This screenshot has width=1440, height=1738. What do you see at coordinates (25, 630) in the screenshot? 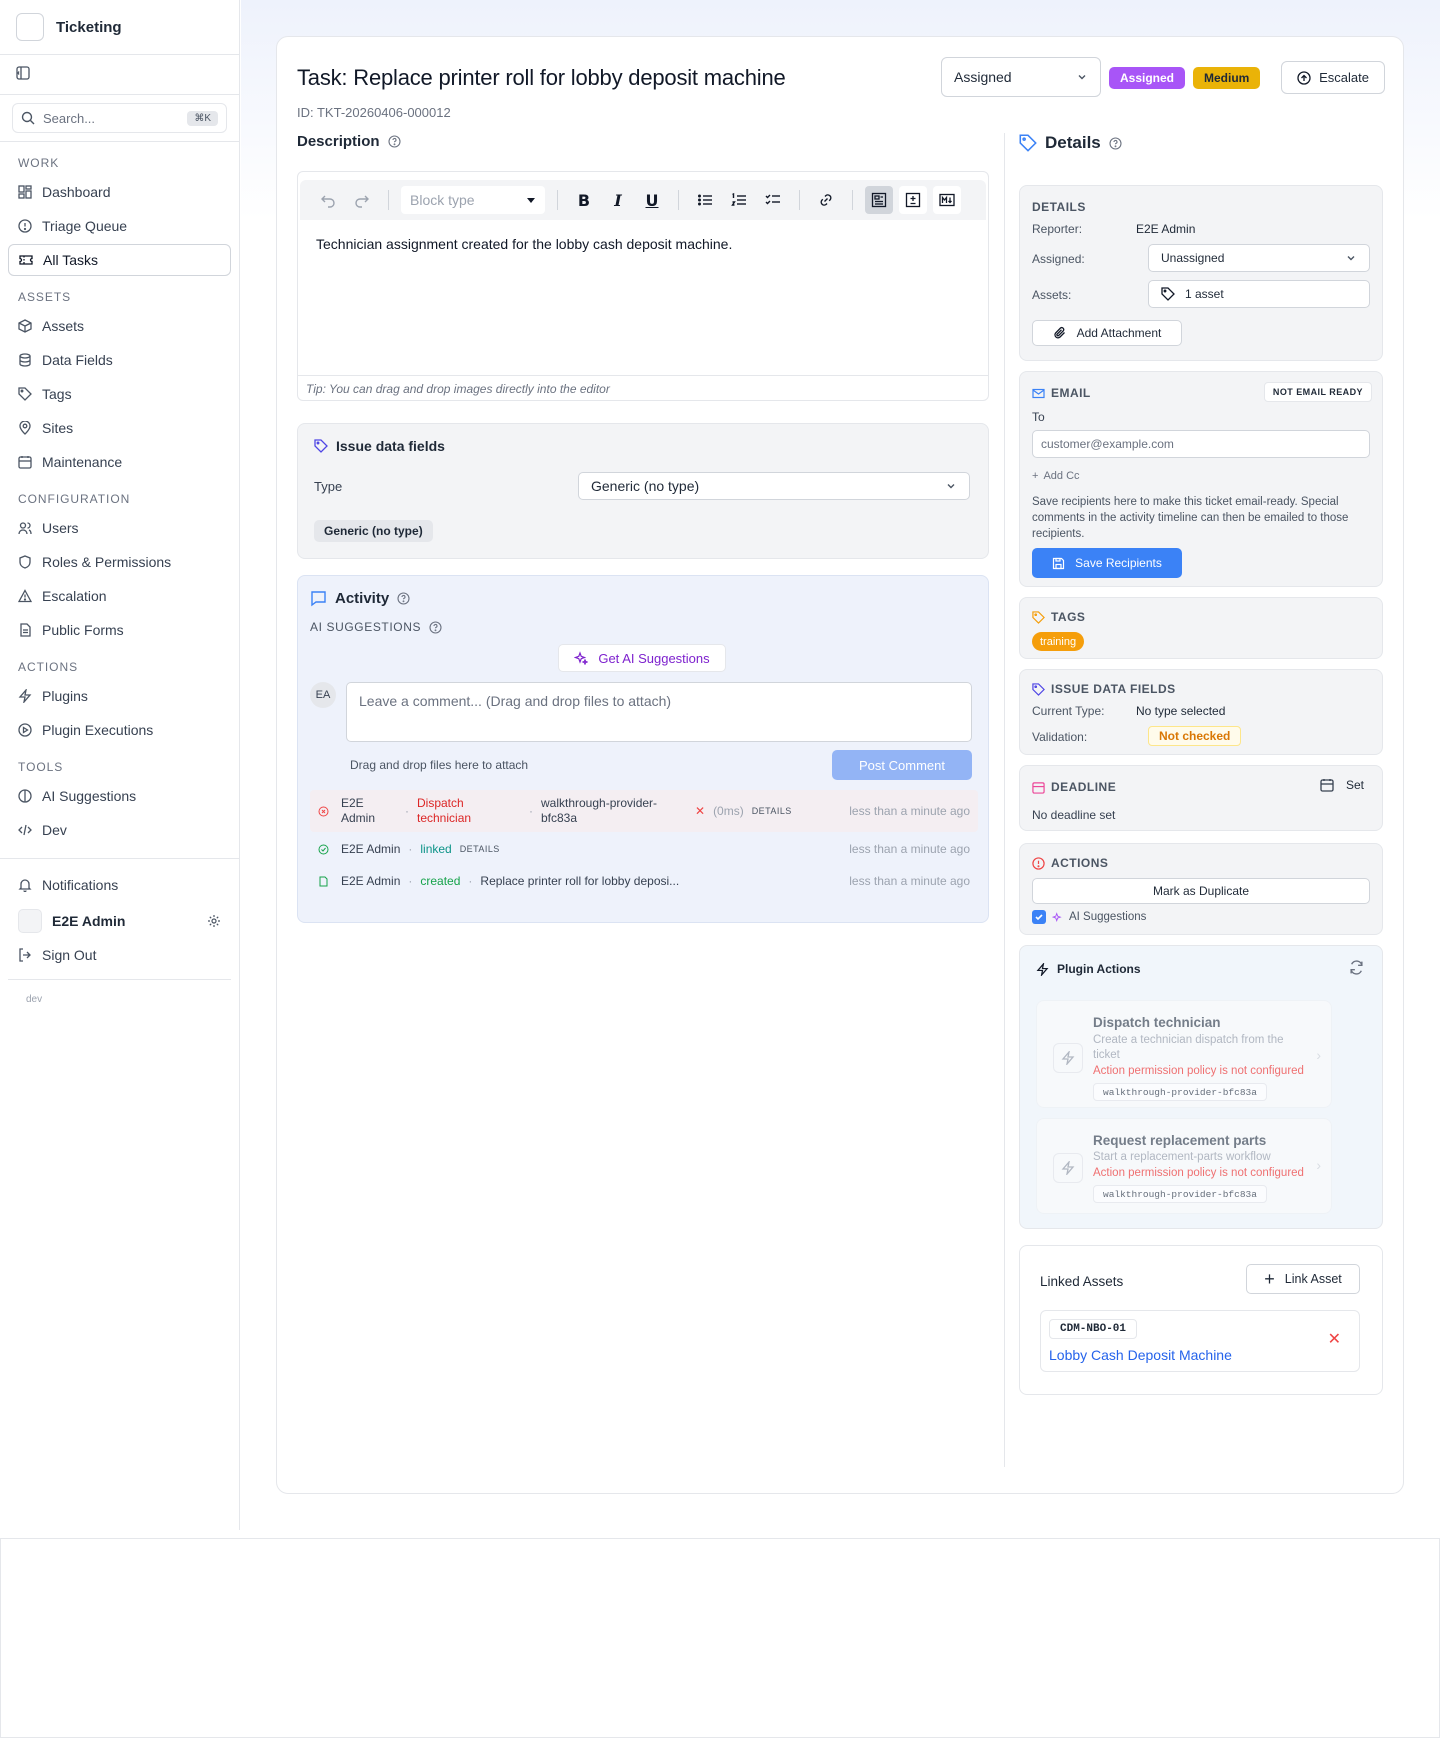
I see `file-text-icon` at bounding box center [25, 630].